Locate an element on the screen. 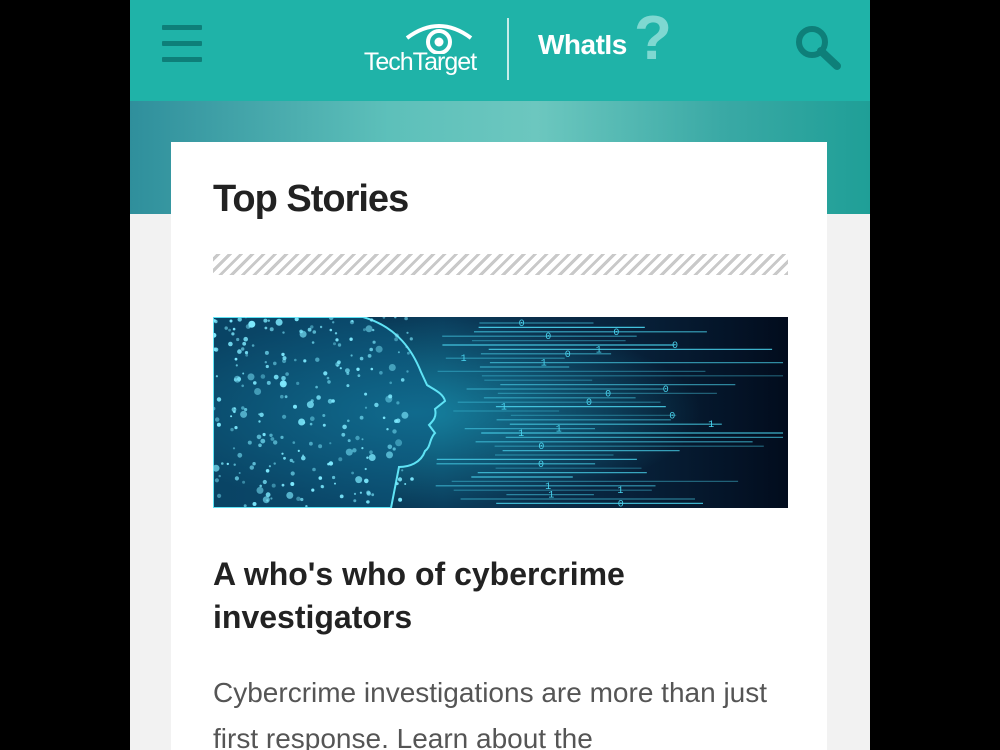 The height and width of the screenshot is (750, 1000). hamburger-menu-icon is located at coordinates (182, 45).